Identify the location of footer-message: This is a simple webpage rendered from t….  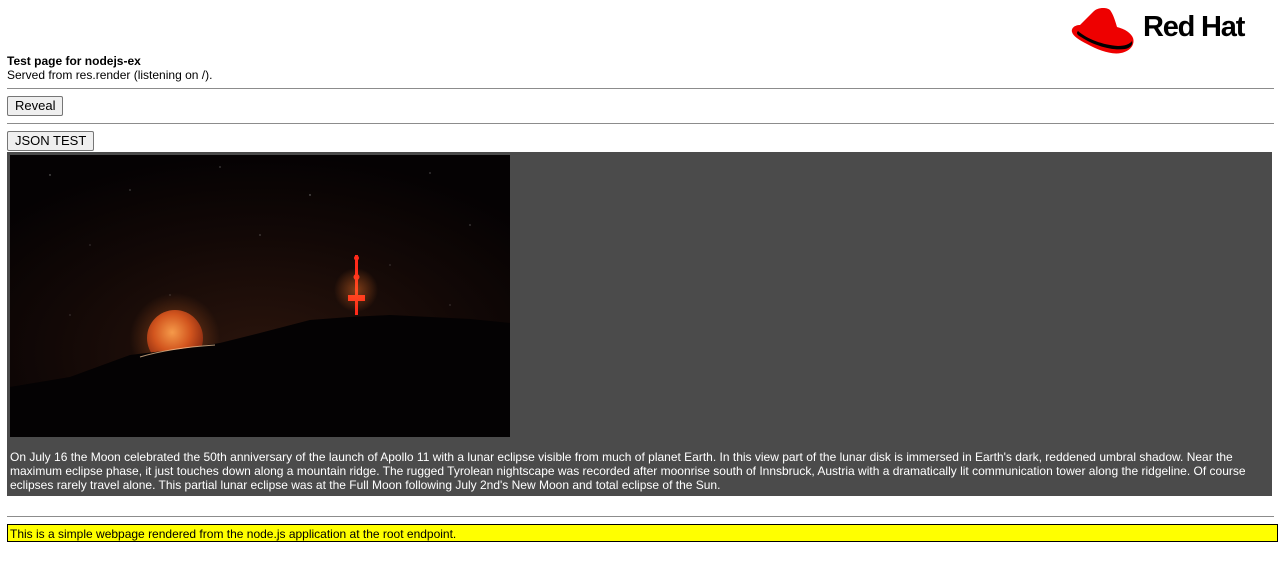
(642, 533).